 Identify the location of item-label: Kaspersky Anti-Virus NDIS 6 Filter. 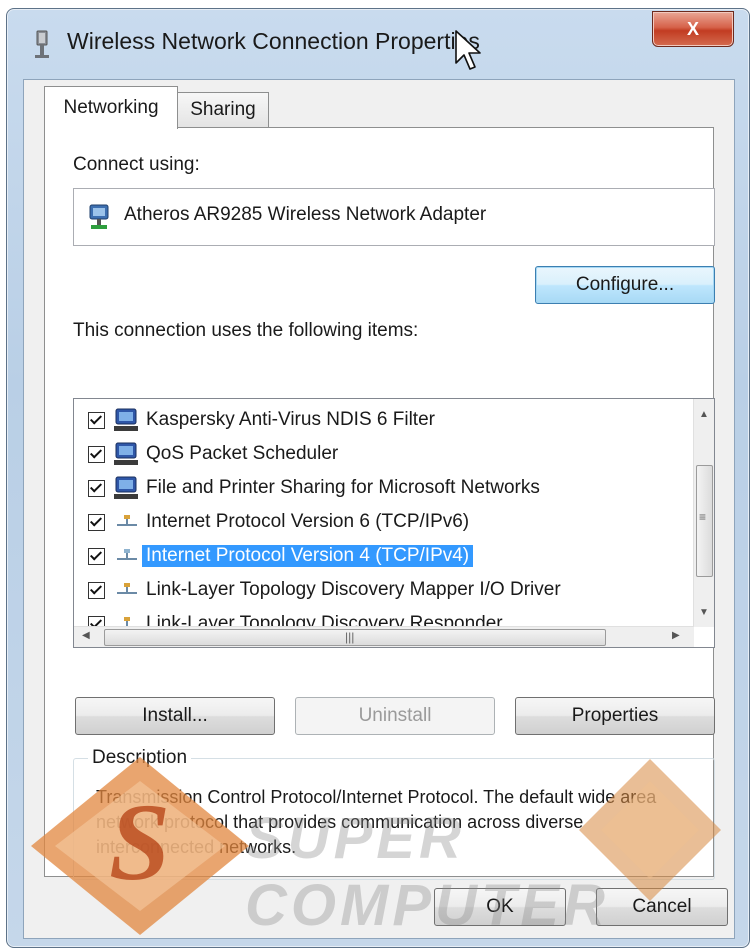
(290, 419).